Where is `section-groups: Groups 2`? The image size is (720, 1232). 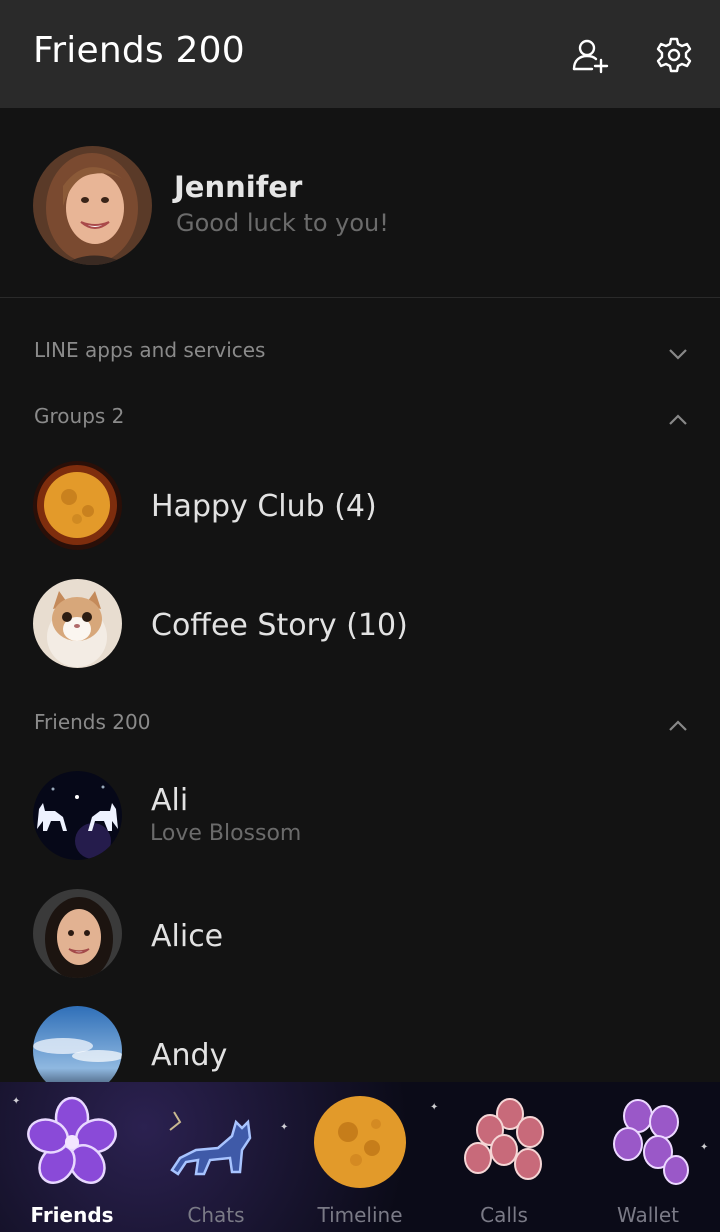 section-groups: Groups 2 is located at coordinates (360, 417).